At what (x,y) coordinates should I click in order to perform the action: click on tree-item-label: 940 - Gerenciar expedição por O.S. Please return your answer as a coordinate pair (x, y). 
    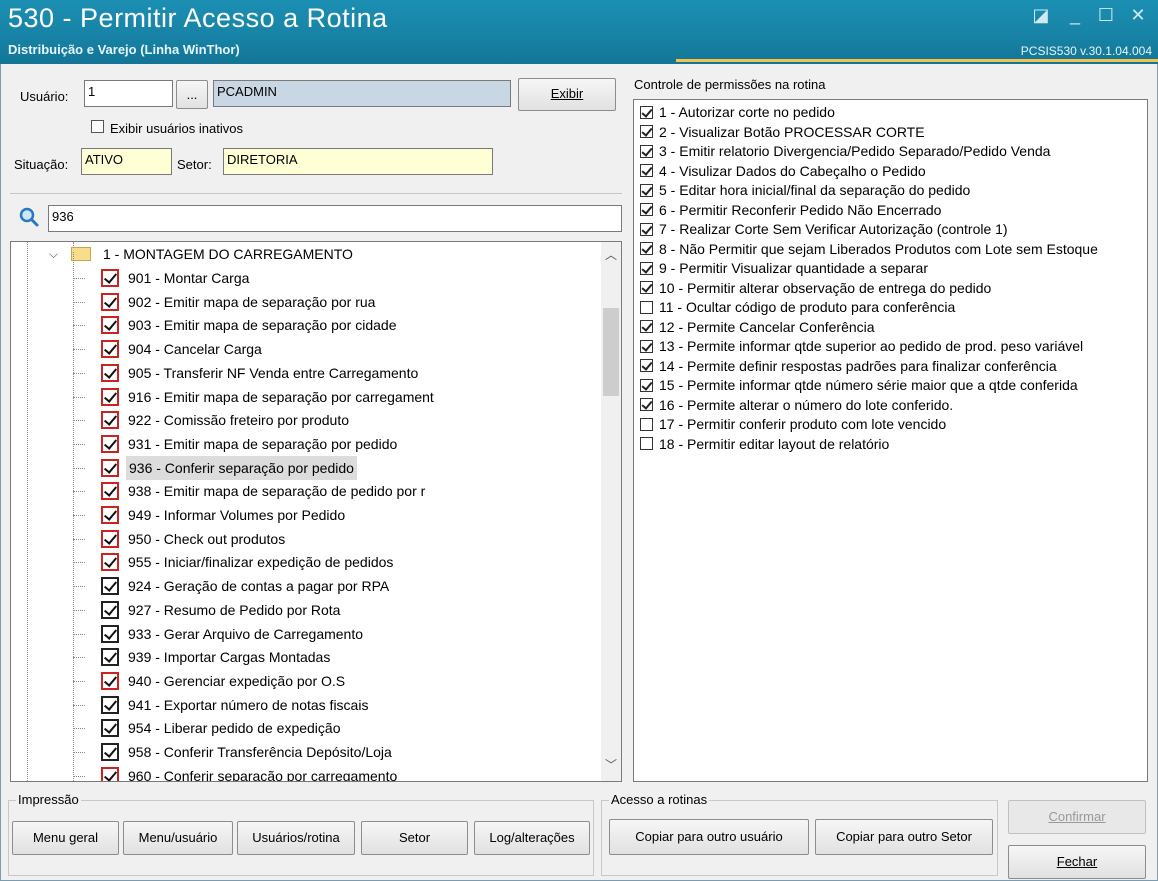
    Looking at the image, I should click on (237, 680).